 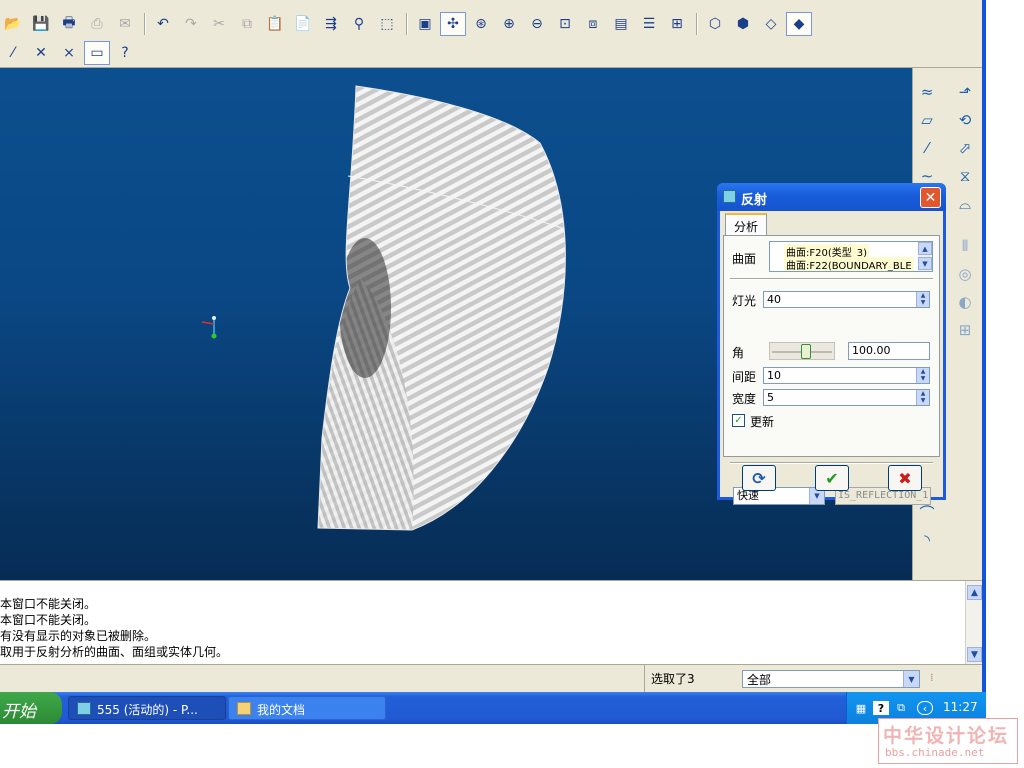 I want to click on undo-icon: ↶, so click(x=163, y=24).